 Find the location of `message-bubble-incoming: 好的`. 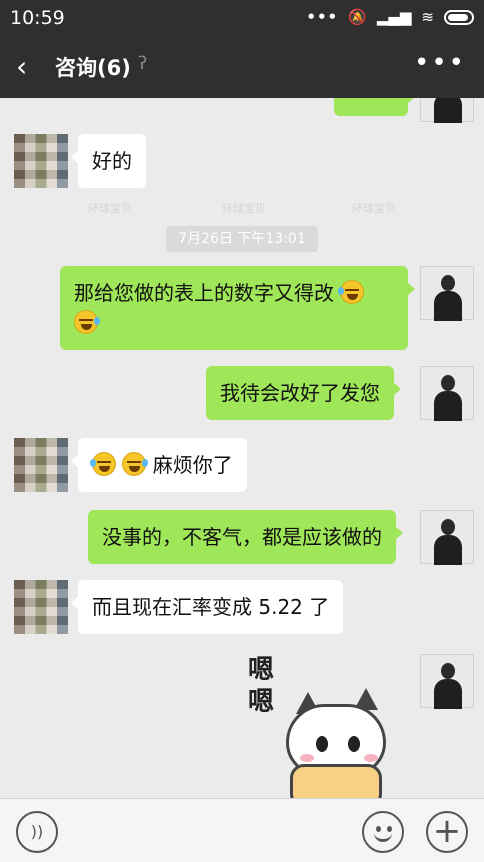

message-bubble-incoming: 好的 is located at coordinates (108, 161).